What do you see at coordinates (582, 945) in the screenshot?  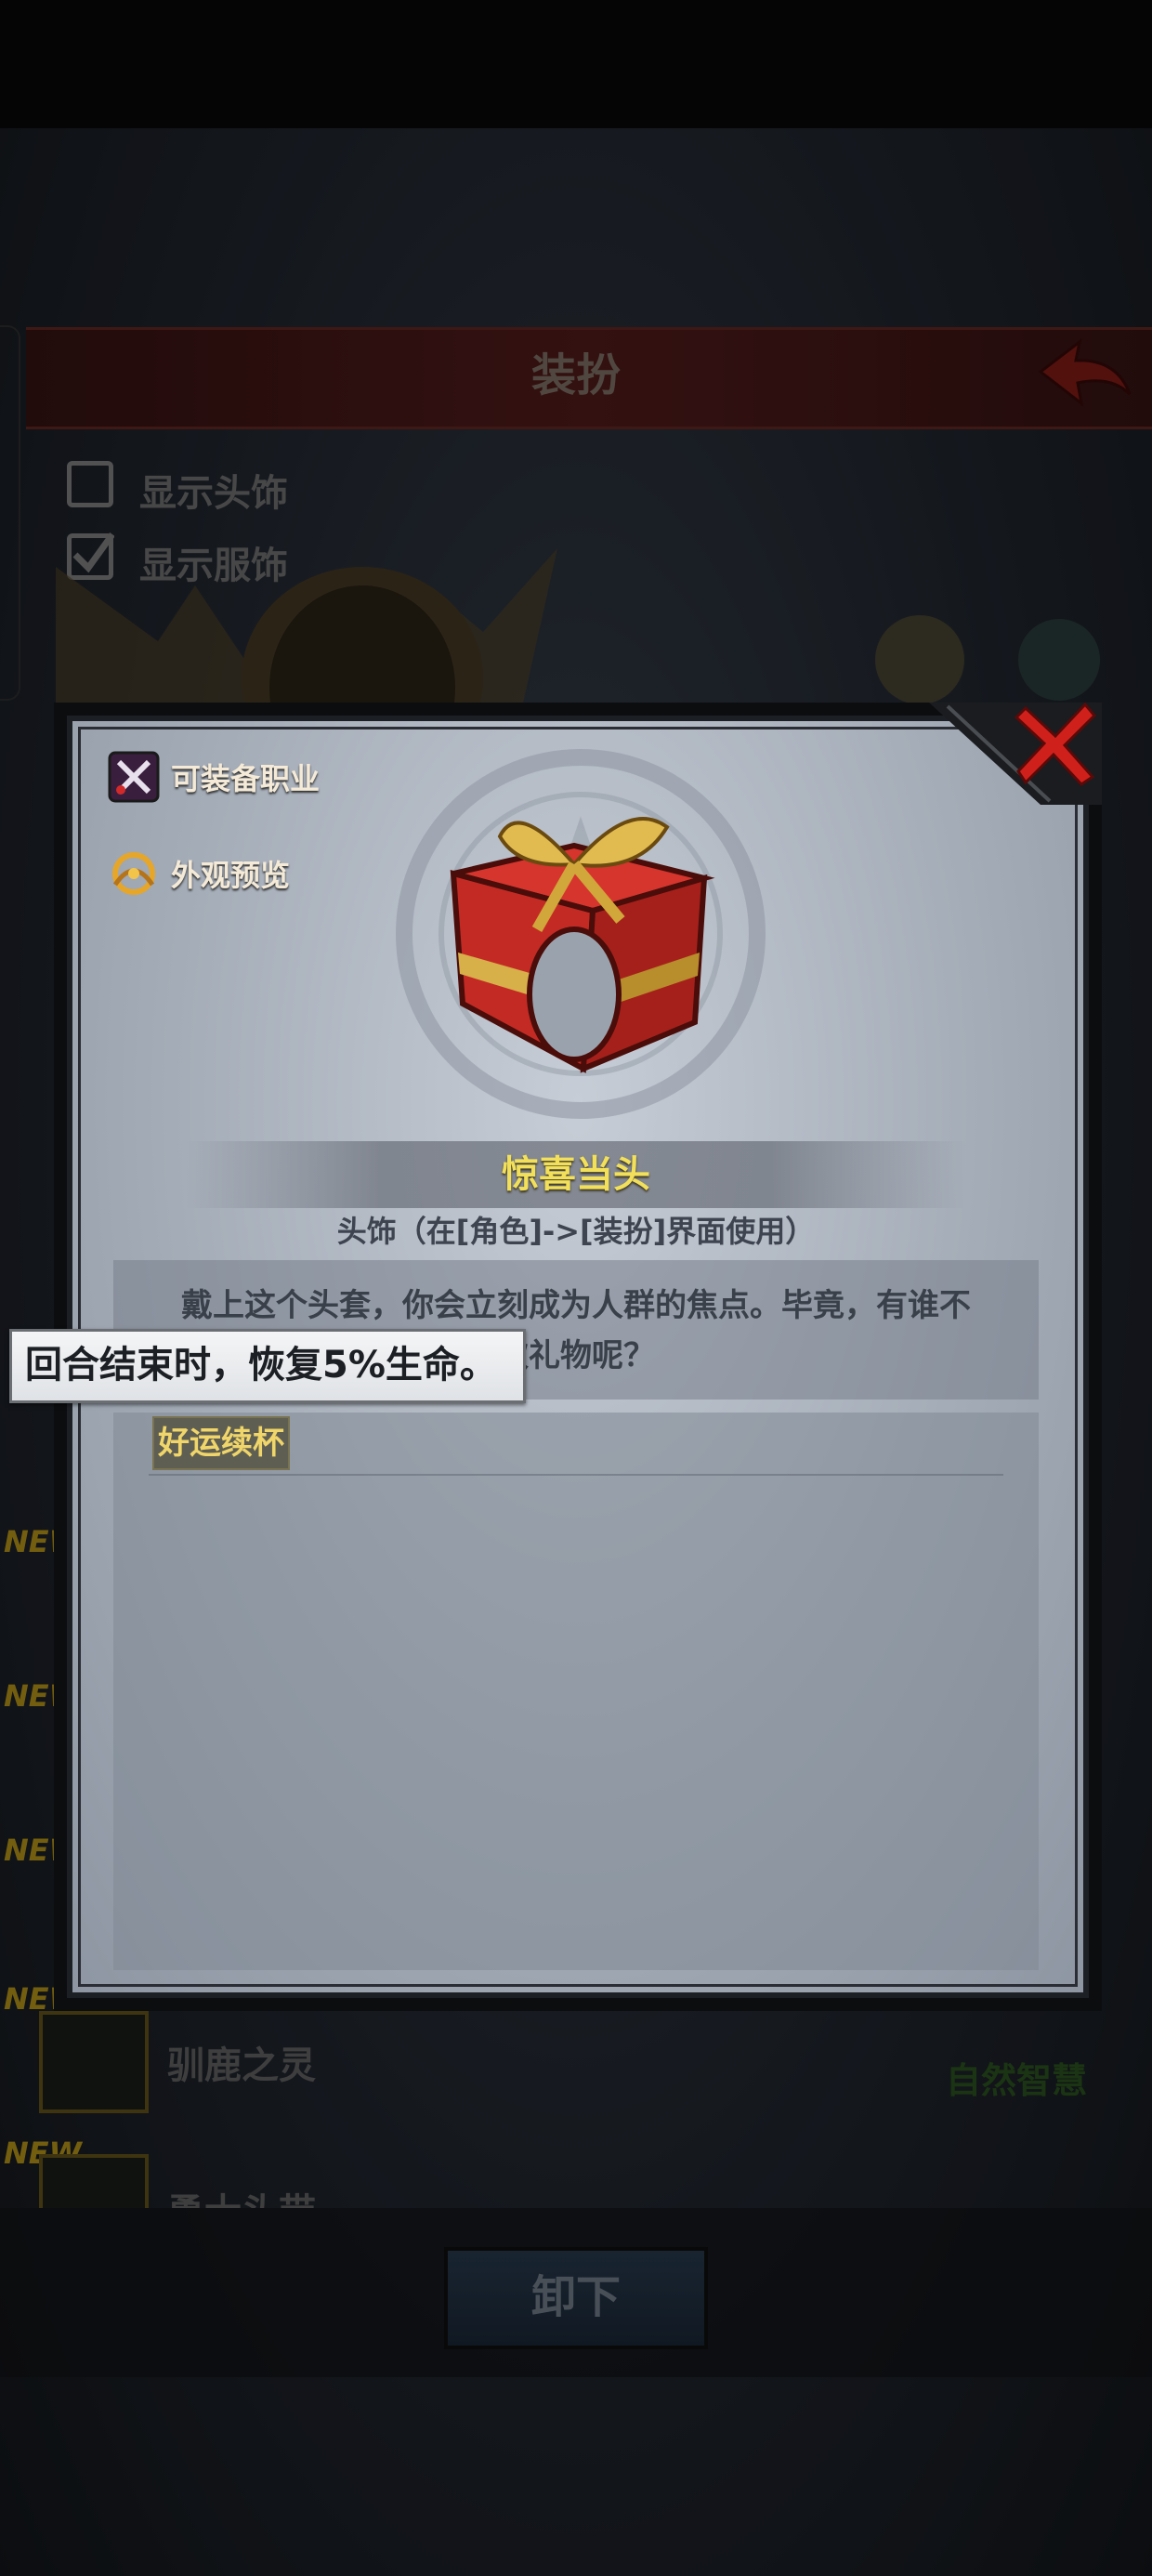 I see `gift-box-headgear` at bounding box center [582, 945].